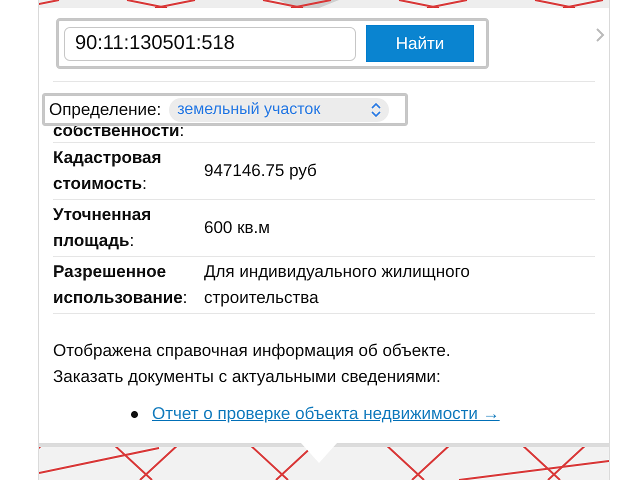 This screenshot has height=480, width=640. Describe the element at coordinates (279, 110) in the screenshot. I see `type-select: земельный участок` at that location.